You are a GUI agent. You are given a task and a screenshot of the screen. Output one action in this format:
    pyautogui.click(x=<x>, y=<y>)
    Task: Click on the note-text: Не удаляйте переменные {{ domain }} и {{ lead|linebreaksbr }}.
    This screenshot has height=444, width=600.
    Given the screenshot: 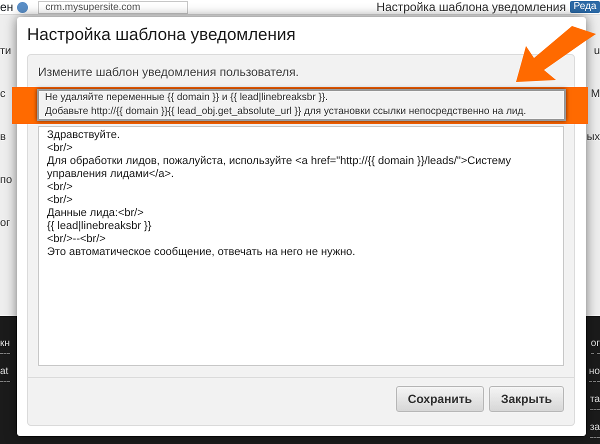 What is the action you would take?
    pyautogui.click(x=187, y=98)
    